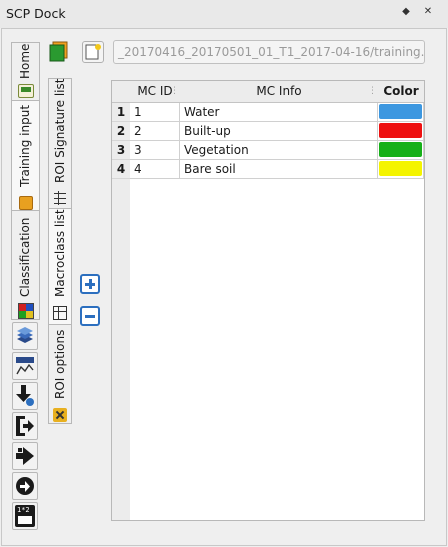 The image size is (448, 547). I want to click on band-calc-button: 1*2, so click(25, 516).